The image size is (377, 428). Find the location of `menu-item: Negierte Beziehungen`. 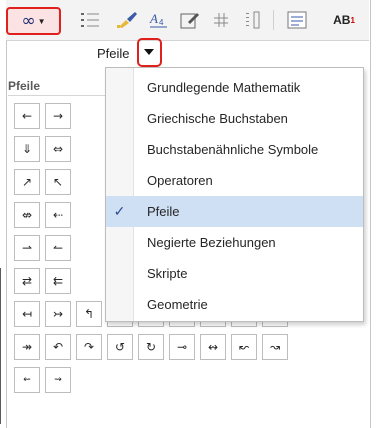

menu-item: Negierte Beziehungen is located at coordinates (234, 242).